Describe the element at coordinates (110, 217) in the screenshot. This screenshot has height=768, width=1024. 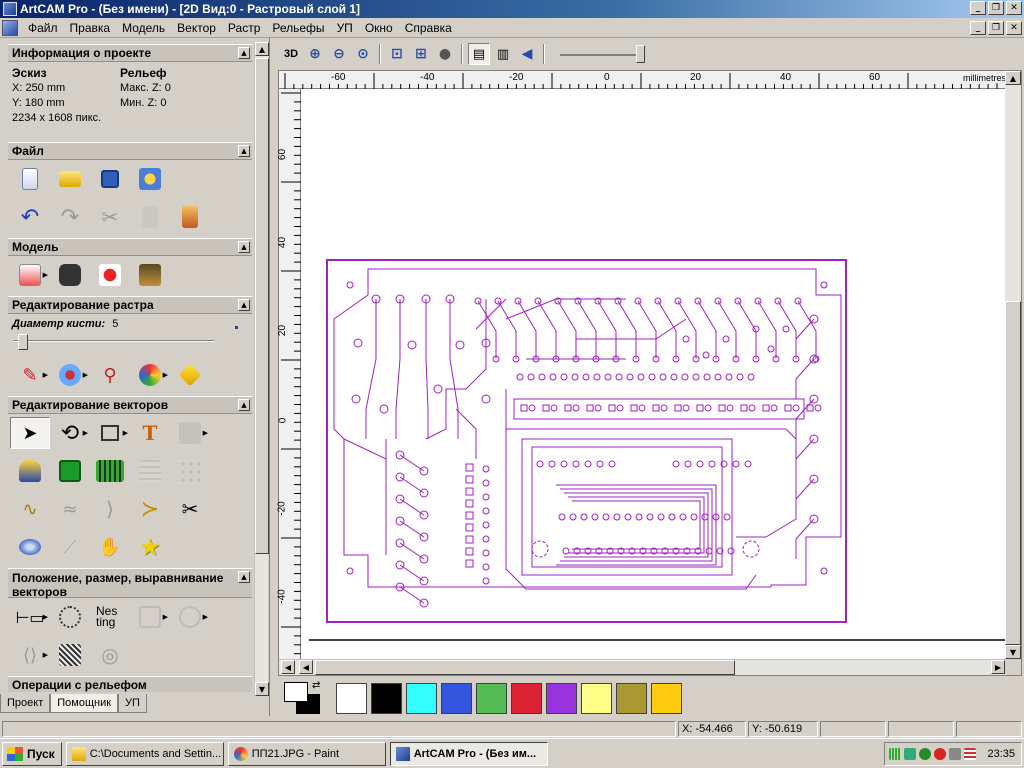
I see `cut-button: ✂` at that location.